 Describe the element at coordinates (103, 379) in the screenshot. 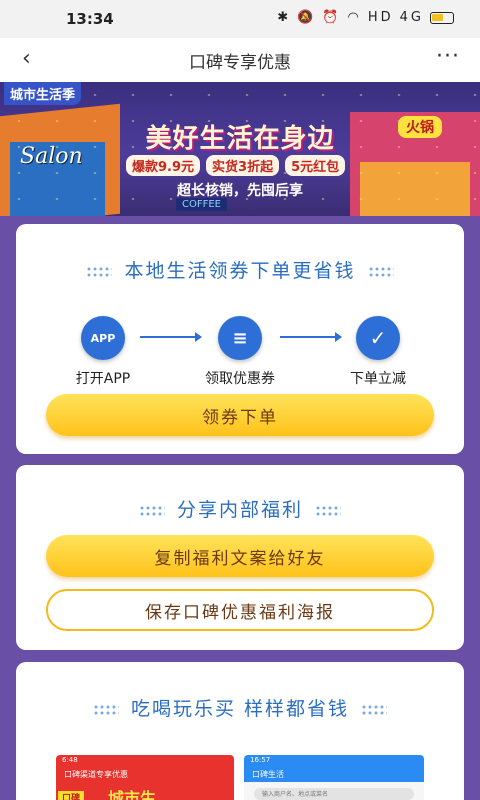

I see `step-label: 打开APP` at that location.